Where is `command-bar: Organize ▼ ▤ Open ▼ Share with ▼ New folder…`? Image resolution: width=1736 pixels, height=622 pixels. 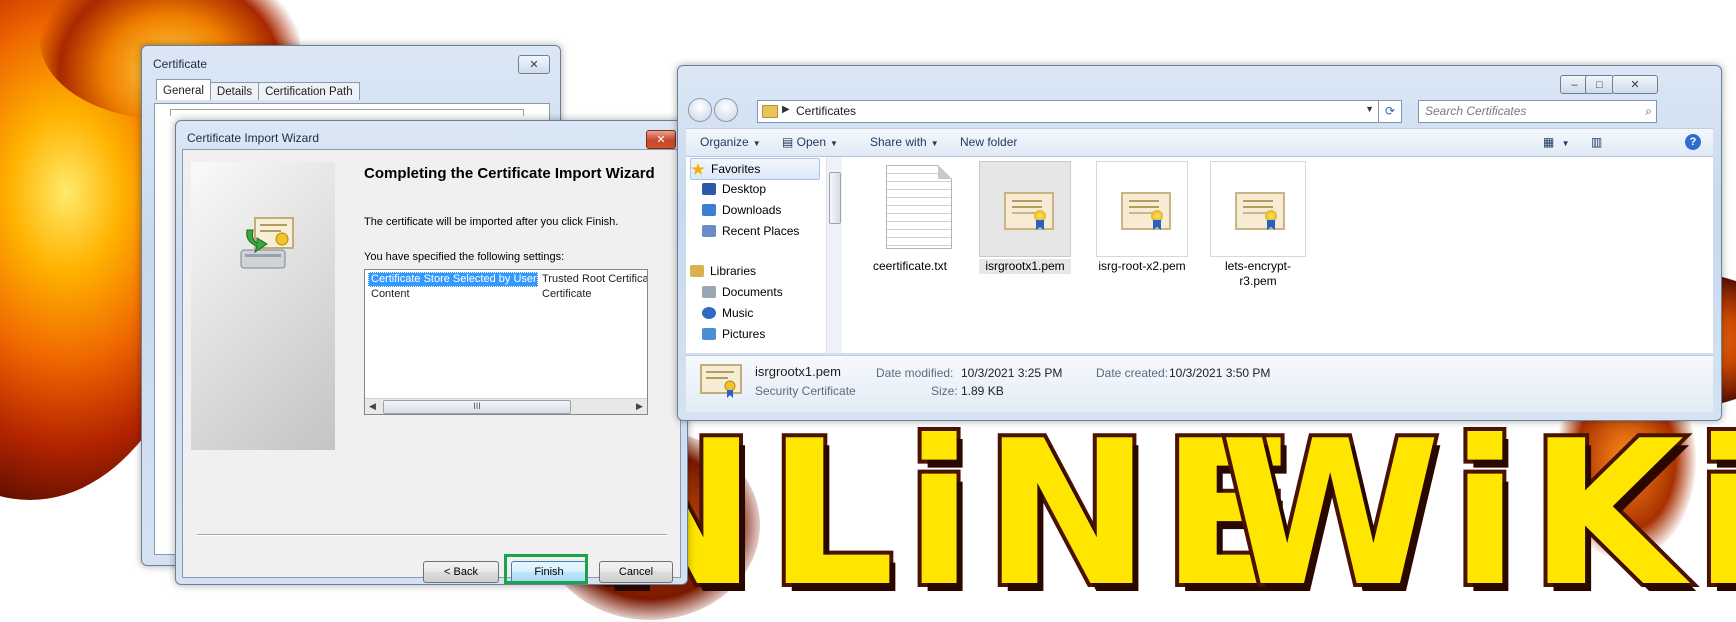
command-bar: Organize ▼ ▤ Open ▼ Share with ▼ New folder… is located at coordinates (1199, 142).